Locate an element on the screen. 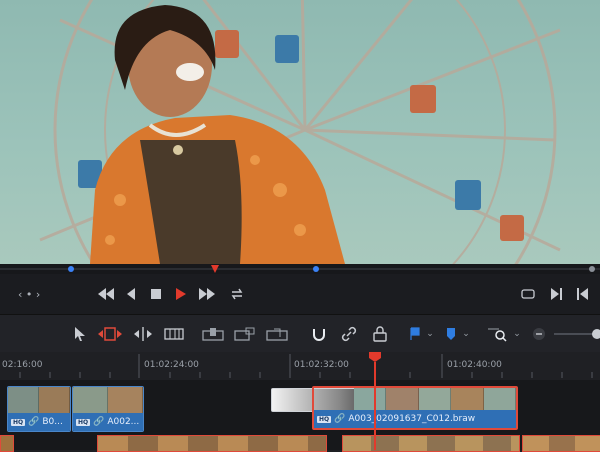 This screenshot has height=452, width=600. clip-label-bar: HQ 🔗 A003_02091637_C012.braw is located at coordinates (415, 419).